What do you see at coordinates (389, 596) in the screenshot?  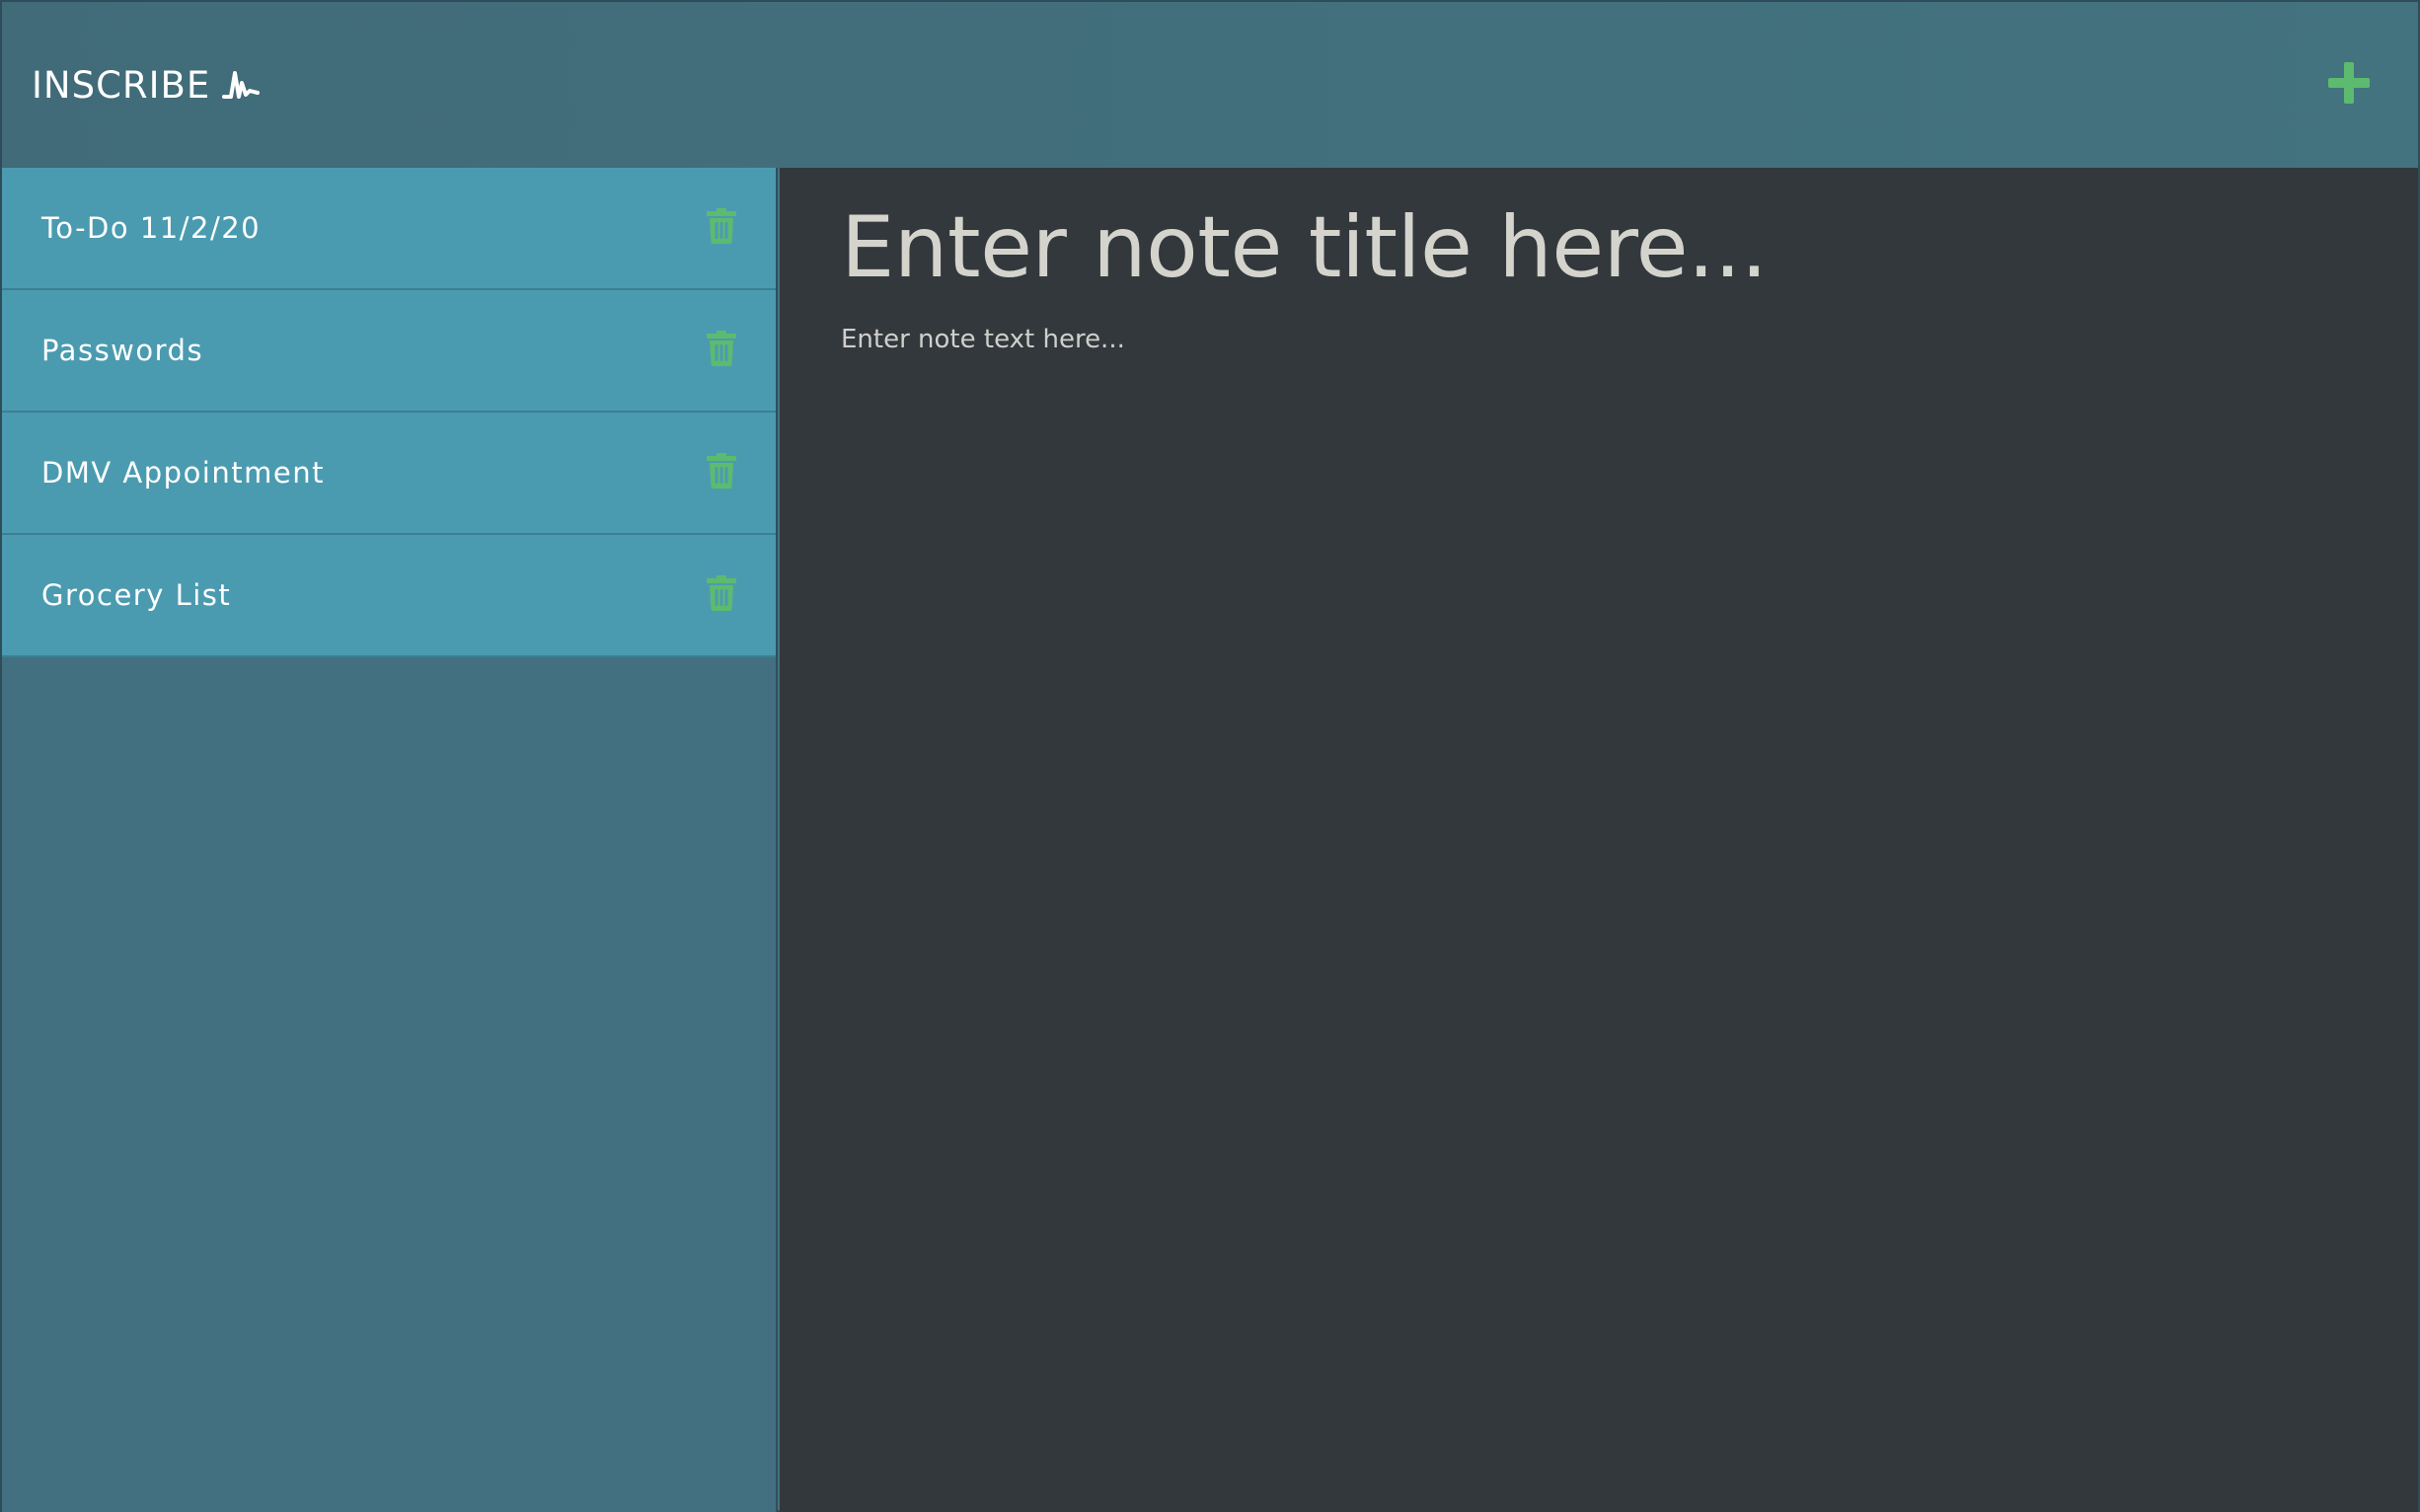 I see `note-list-item: Grocery List` at bounding box center [389, 596].